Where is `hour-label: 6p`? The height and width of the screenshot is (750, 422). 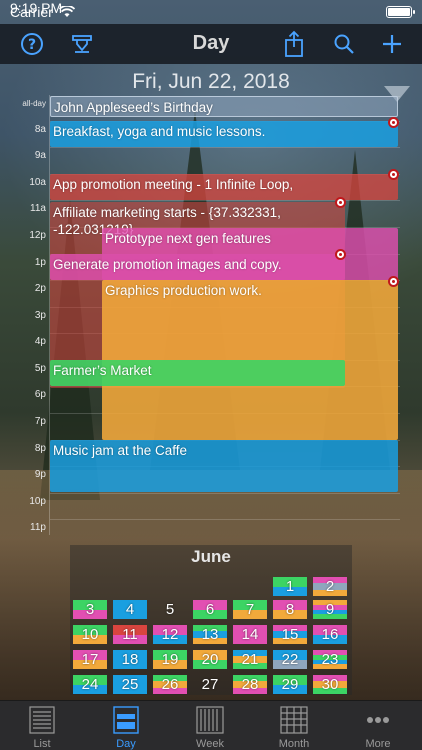 hour-label: 6p is located at coordinates (40, 394).